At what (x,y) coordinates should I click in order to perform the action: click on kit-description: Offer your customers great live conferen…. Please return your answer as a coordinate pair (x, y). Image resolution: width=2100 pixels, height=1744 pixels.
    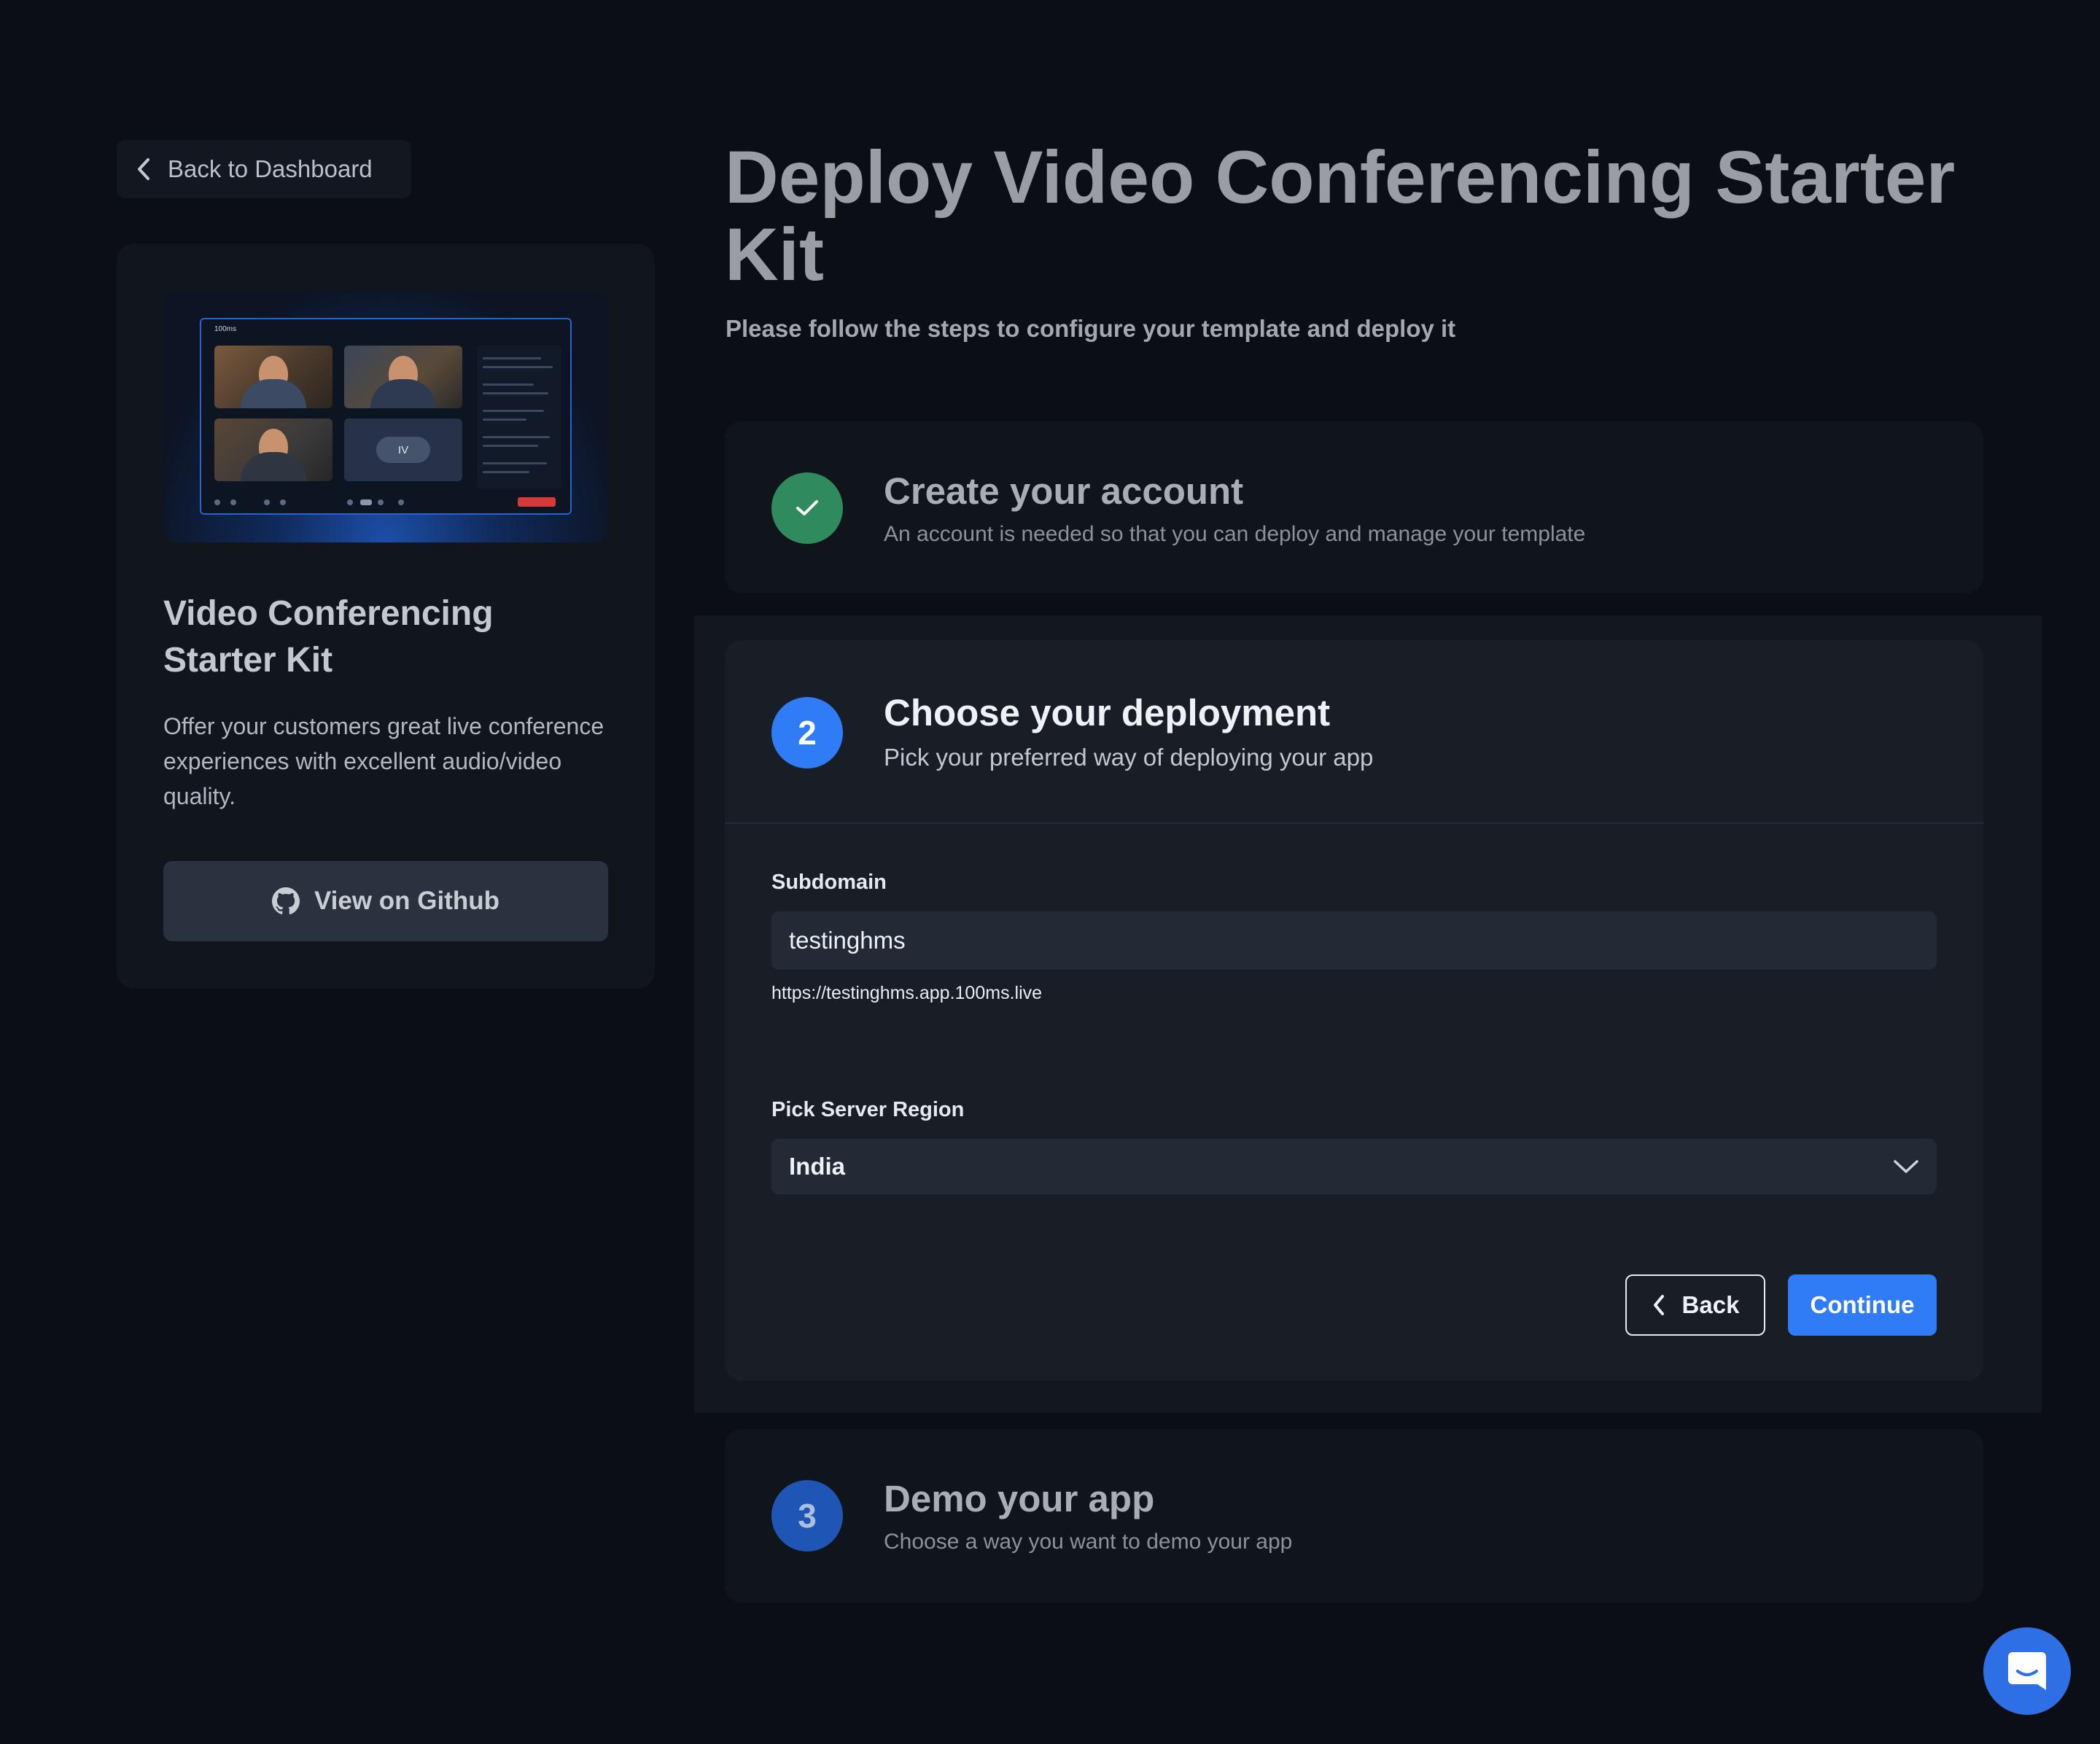
    Looking at the image, I should click on (383, 761).